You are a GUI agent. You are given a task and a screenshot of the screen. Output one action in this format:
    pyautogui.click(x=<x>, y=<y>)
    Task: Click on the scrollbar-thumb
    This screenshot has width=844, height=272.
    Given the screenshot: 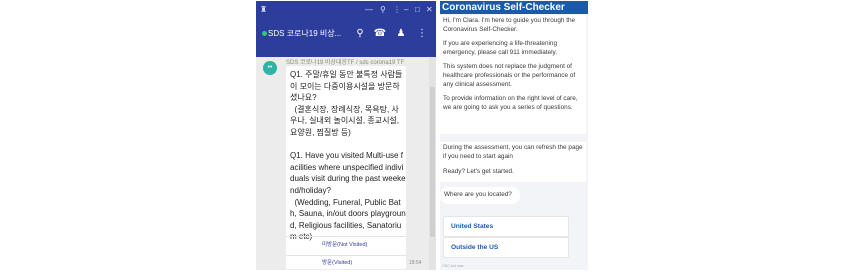 What is the action you would take?
    pyautogui.click(x=432, y=162)
    